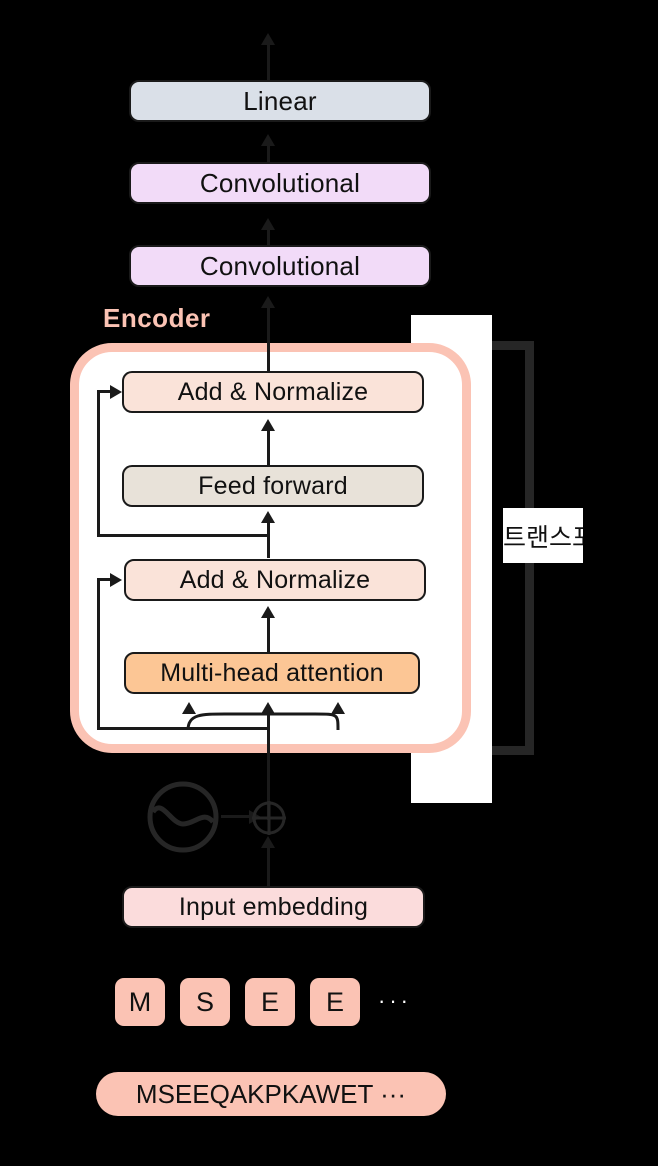 The image size is (658, 1166). I want to click on arrow-inputemb-to-plus-head, so click(268, 842).